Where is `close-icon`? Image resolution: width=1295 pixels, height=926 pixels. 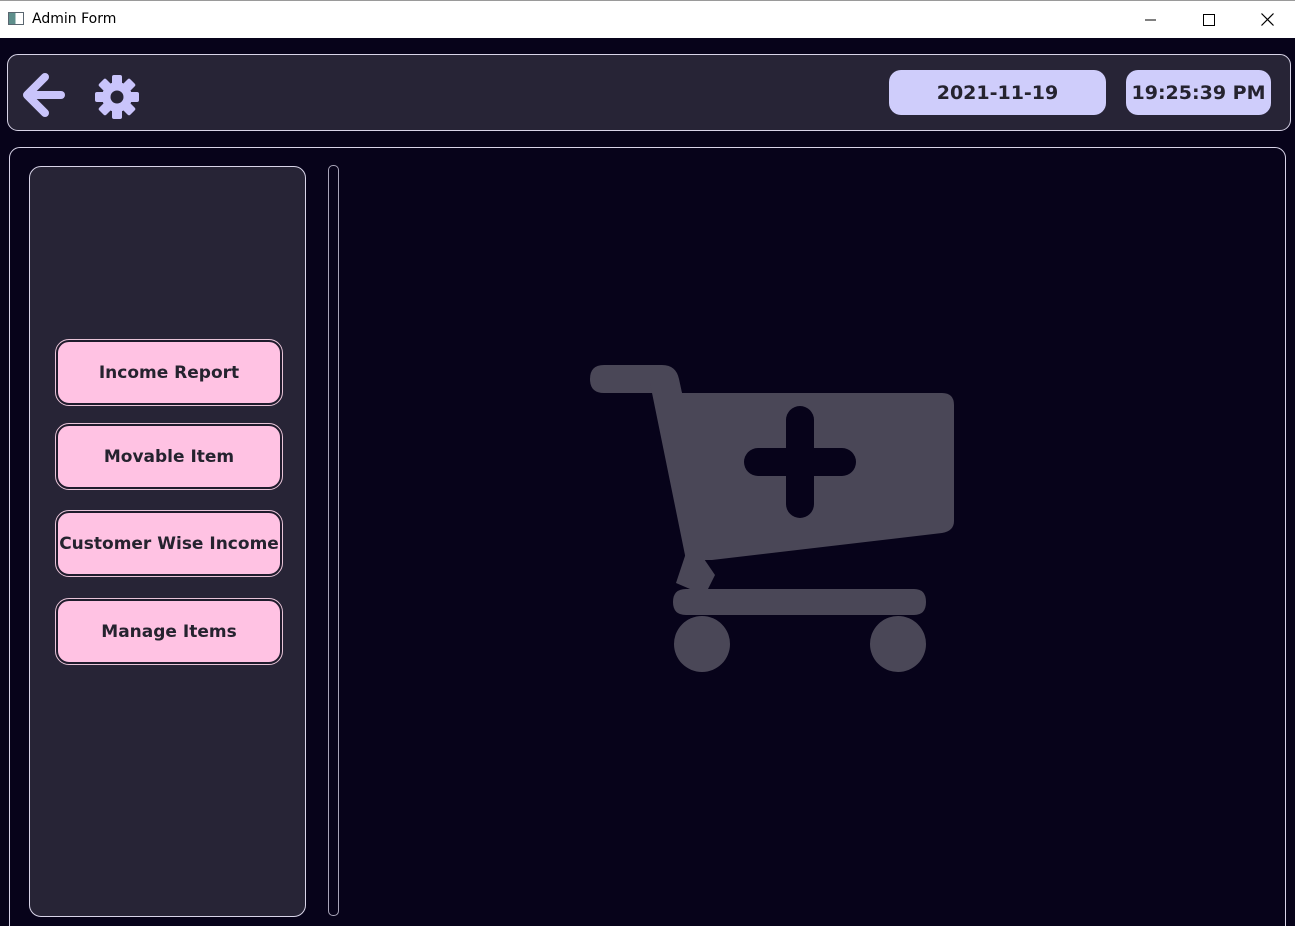
close-icon is located at coordinates (1267, 19).